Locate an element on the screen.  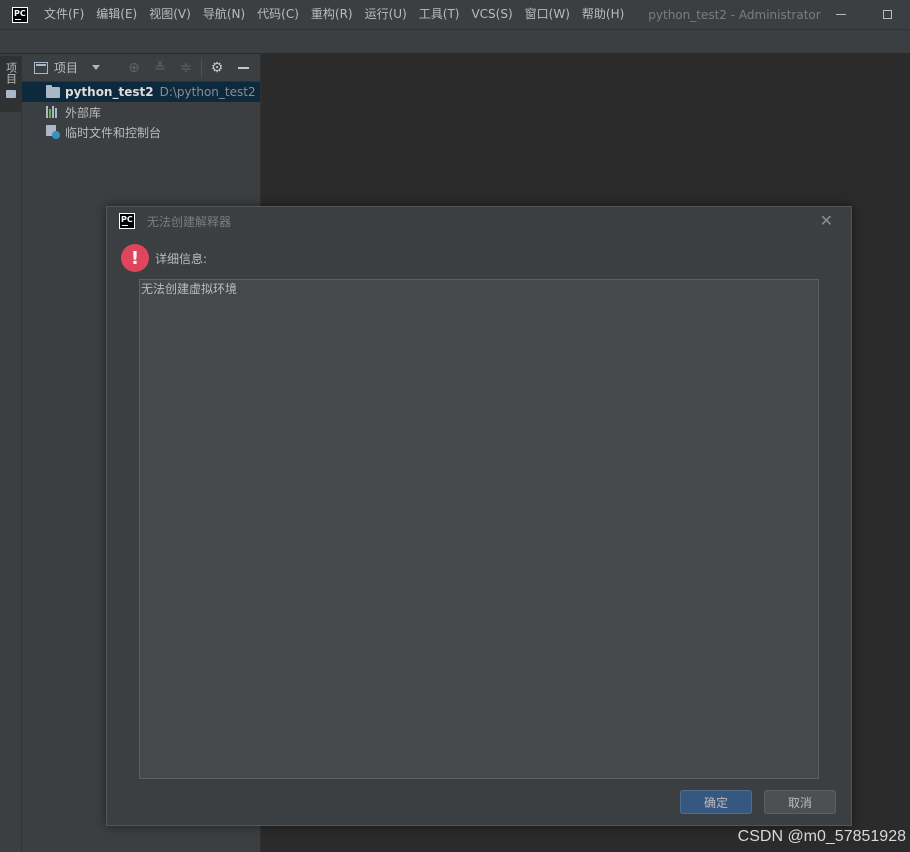
tree-item-scratches: 临时文件和控制台 is located at coordinates (141, 132).